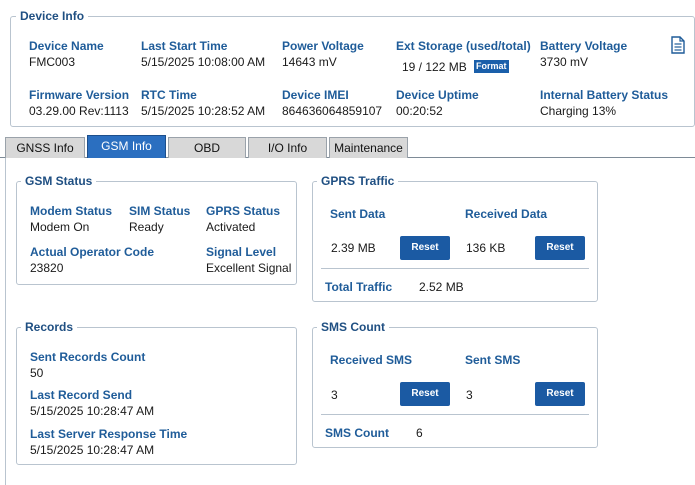 The image size is (695, 485). I want to click on ext-storage-value: 19 / 122 MB, so click(434, 67).